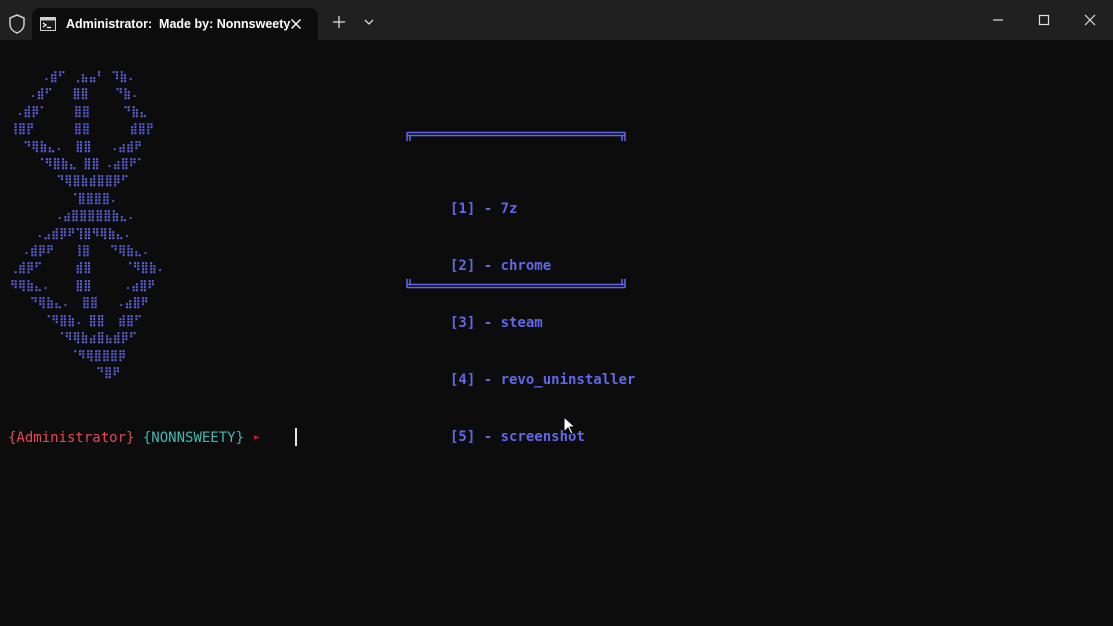  Describe the element at coordinates (556, 20) in the screenshot. I see `title-bar: Administrator: Made by: Nonnsweety` at that location.